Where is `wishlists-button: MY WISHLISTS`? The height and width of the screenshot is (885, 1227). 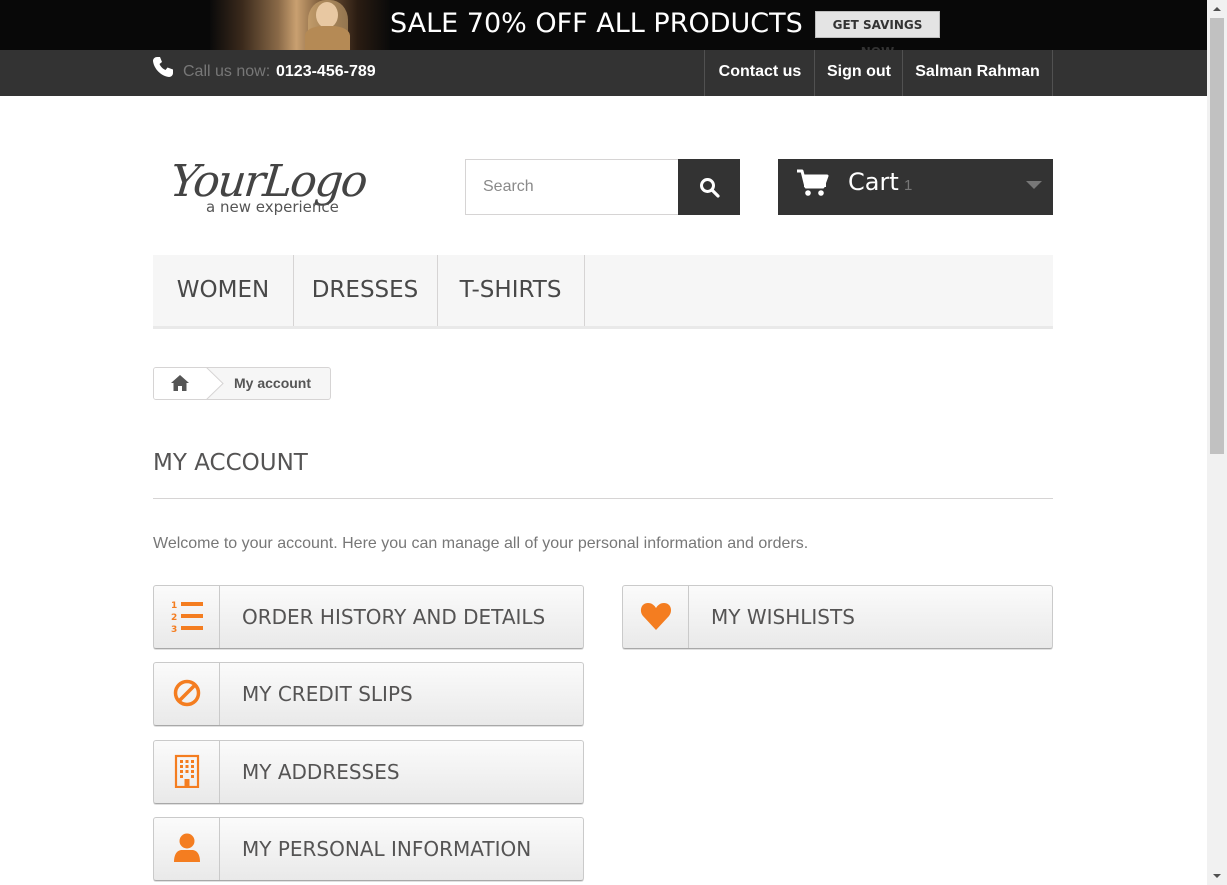
wishlists-button: MY WISHLISTS is located at coordinates (837, 617).